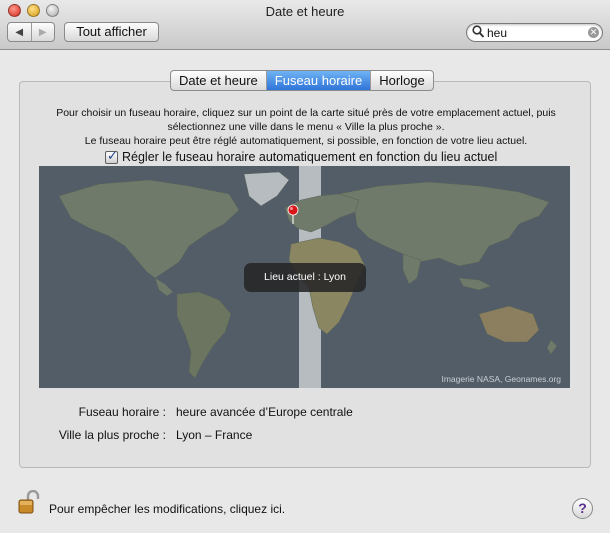 The height and width of the screenshot is (533, 610). I want to click on closest-city-value: Lyon – France, so click(214, 435).